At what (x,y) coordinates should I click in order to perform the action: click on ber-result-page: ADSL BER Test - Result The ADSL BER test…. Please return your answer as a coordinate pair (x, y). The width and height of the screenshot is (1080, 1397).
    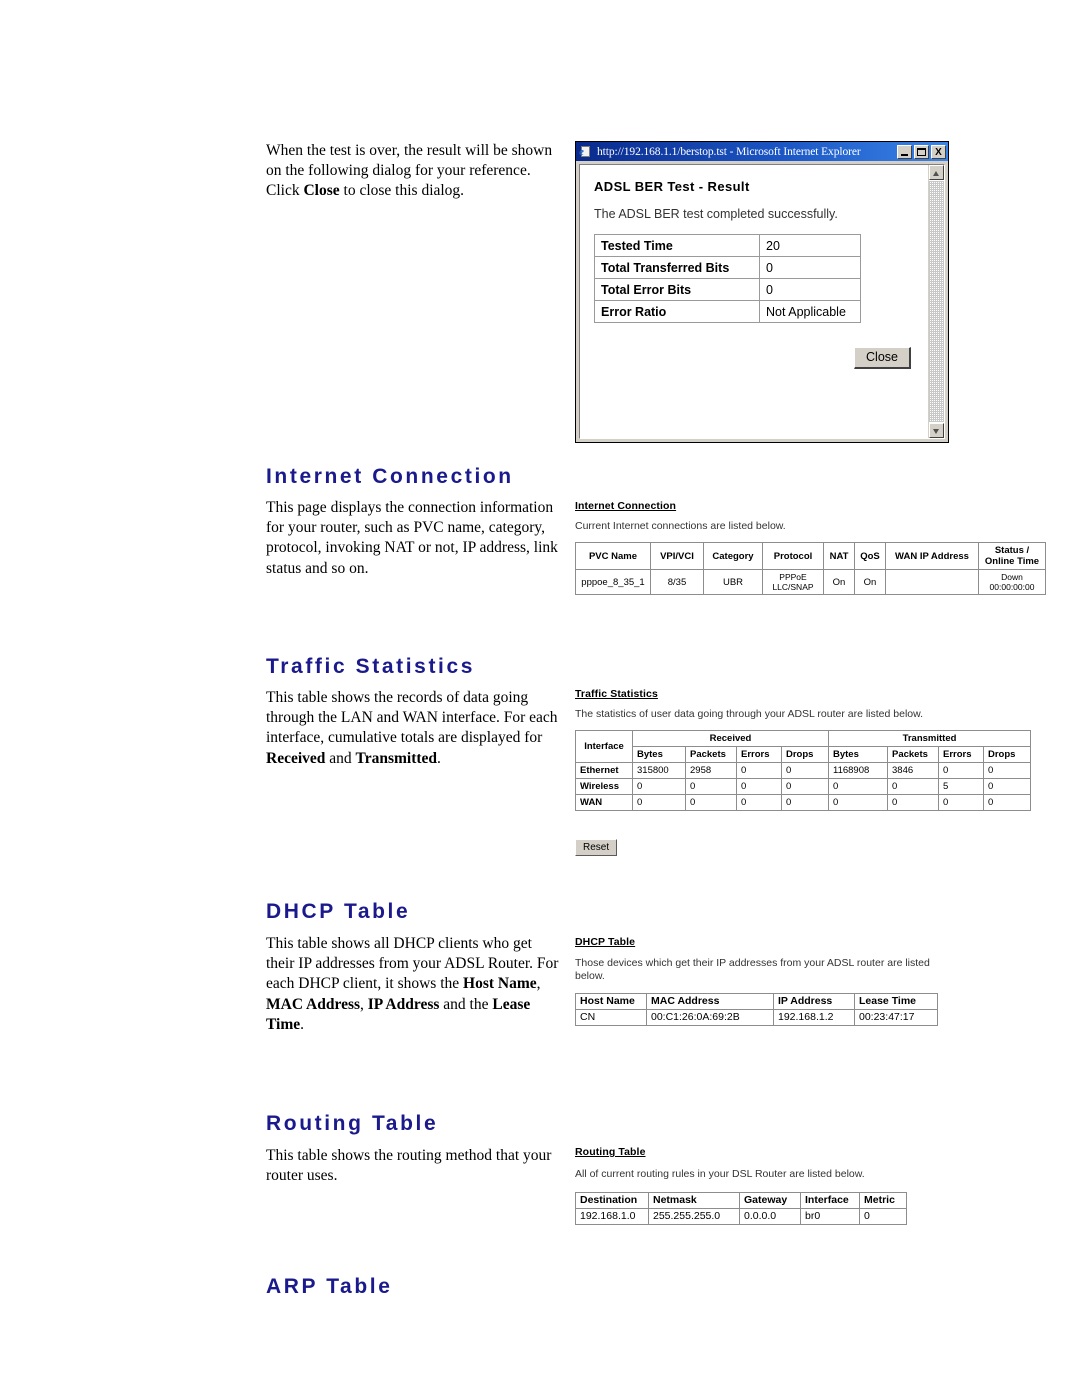
    Looking at the image, I should click on (754, 301).